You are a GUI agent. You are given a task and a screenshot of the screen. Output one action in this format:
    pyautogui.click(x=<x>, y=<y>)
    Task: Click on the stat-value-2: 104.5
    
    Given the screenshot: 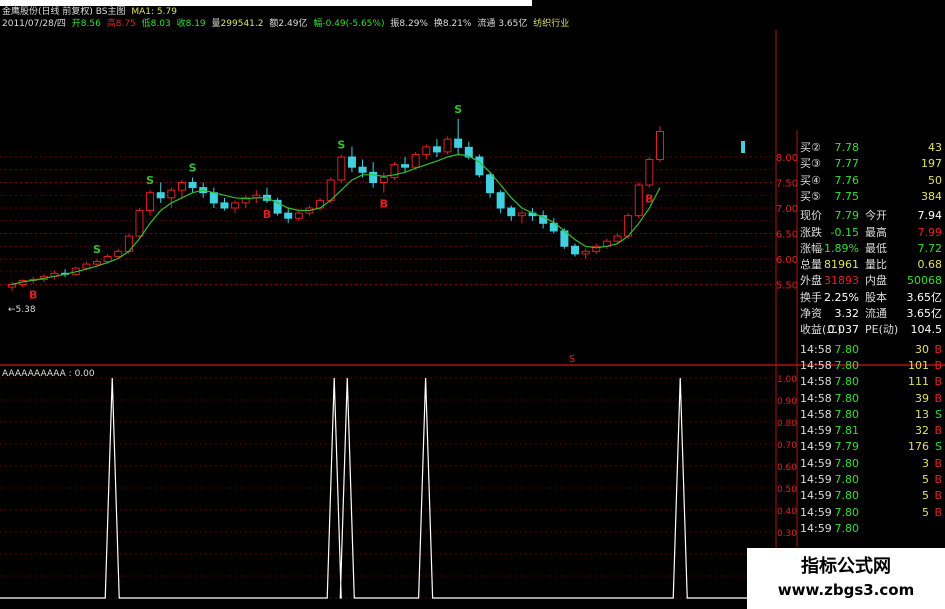 What is the action you would take?
    pyautogui.click(x=926, y=330)
    